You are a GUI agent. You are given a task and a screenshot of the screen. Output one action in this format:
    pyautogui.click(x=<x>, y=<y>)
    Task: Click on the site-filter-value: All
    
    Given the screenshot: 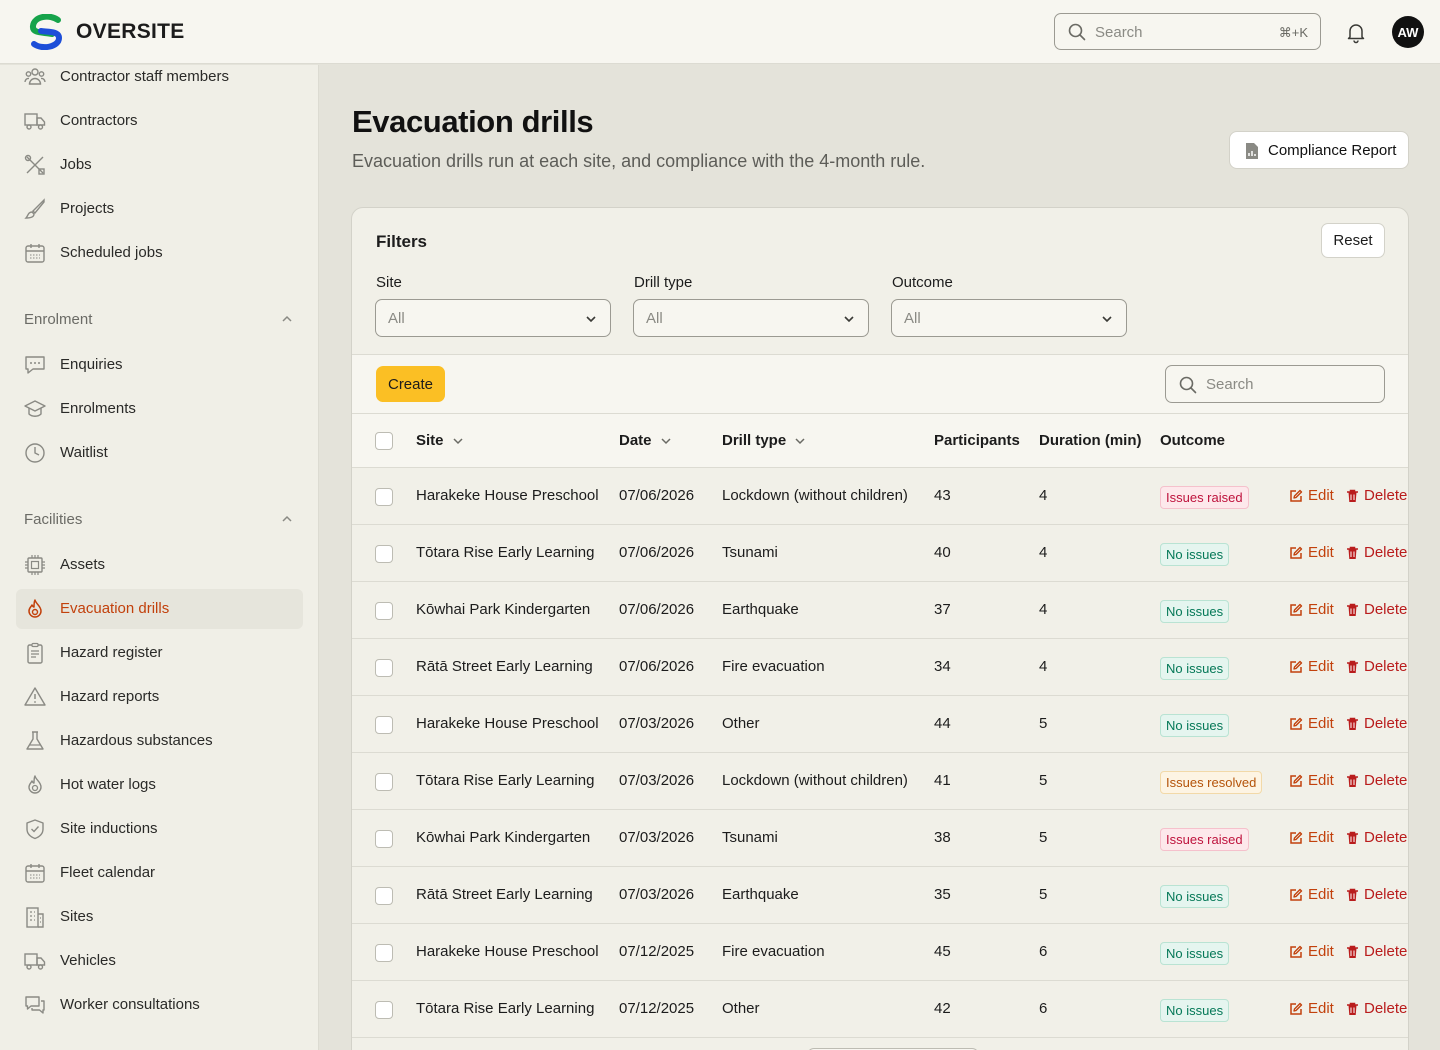 What is the action you would take?
    pyautogui.click(x=396, y=318)
    